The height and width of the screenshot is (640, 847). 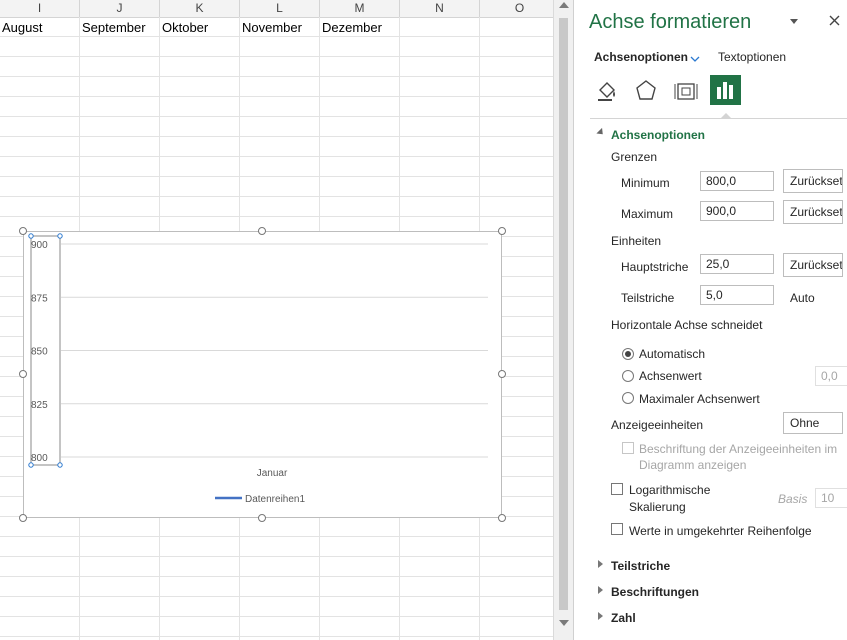 What do you see at coordinates (23, 518) in the screenshot?
I see `chart-resize-handle-bottom-left` at bounding box center [23, 518].